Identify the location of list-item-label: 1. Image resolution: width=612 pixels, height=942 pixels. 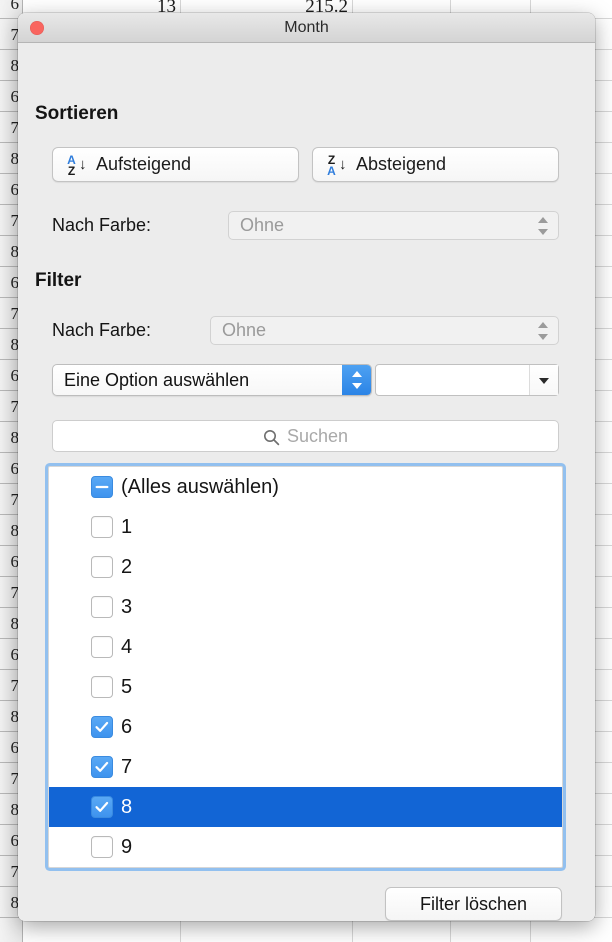
(127, 526).